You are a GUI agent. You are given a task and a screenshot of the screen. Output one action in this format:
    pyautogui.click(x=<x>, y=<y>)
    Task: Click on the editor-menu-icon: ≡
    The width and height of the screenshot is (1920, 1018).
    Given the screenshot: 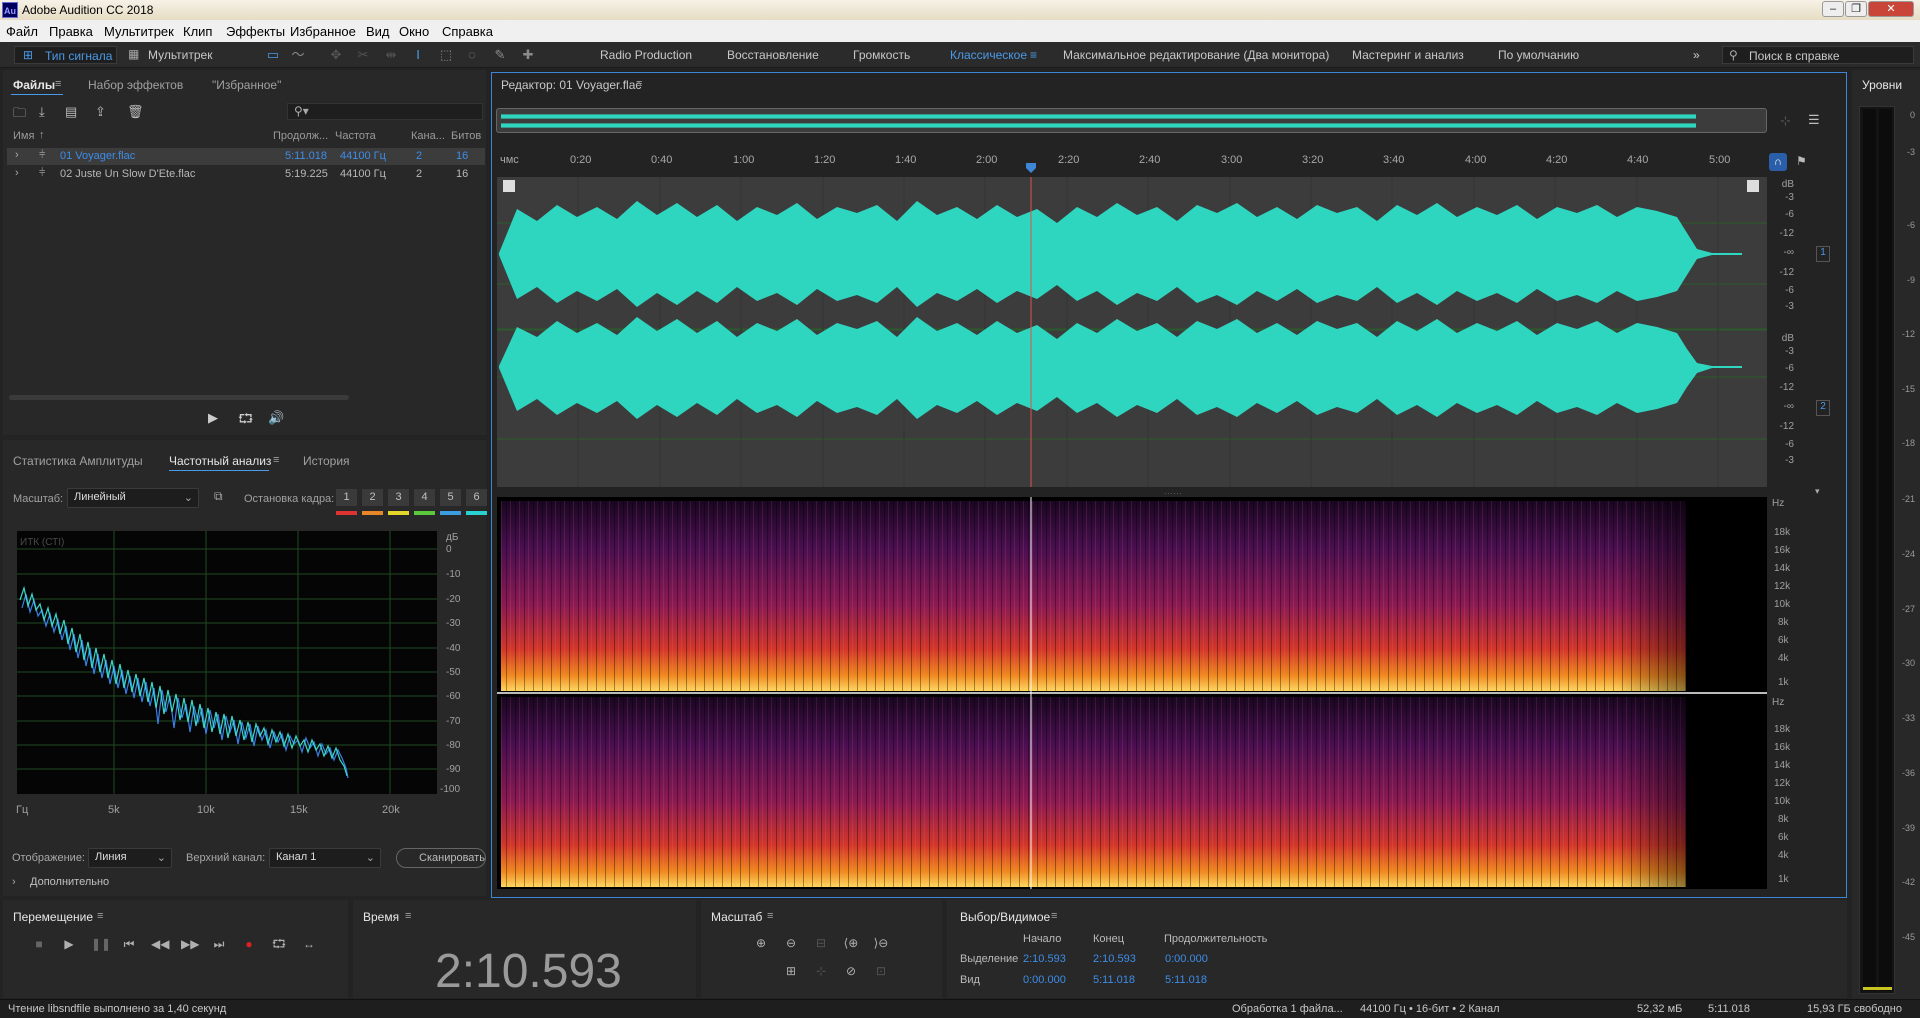 What is the action you would take?
    pyautogui.click(x=639, y=84)
    